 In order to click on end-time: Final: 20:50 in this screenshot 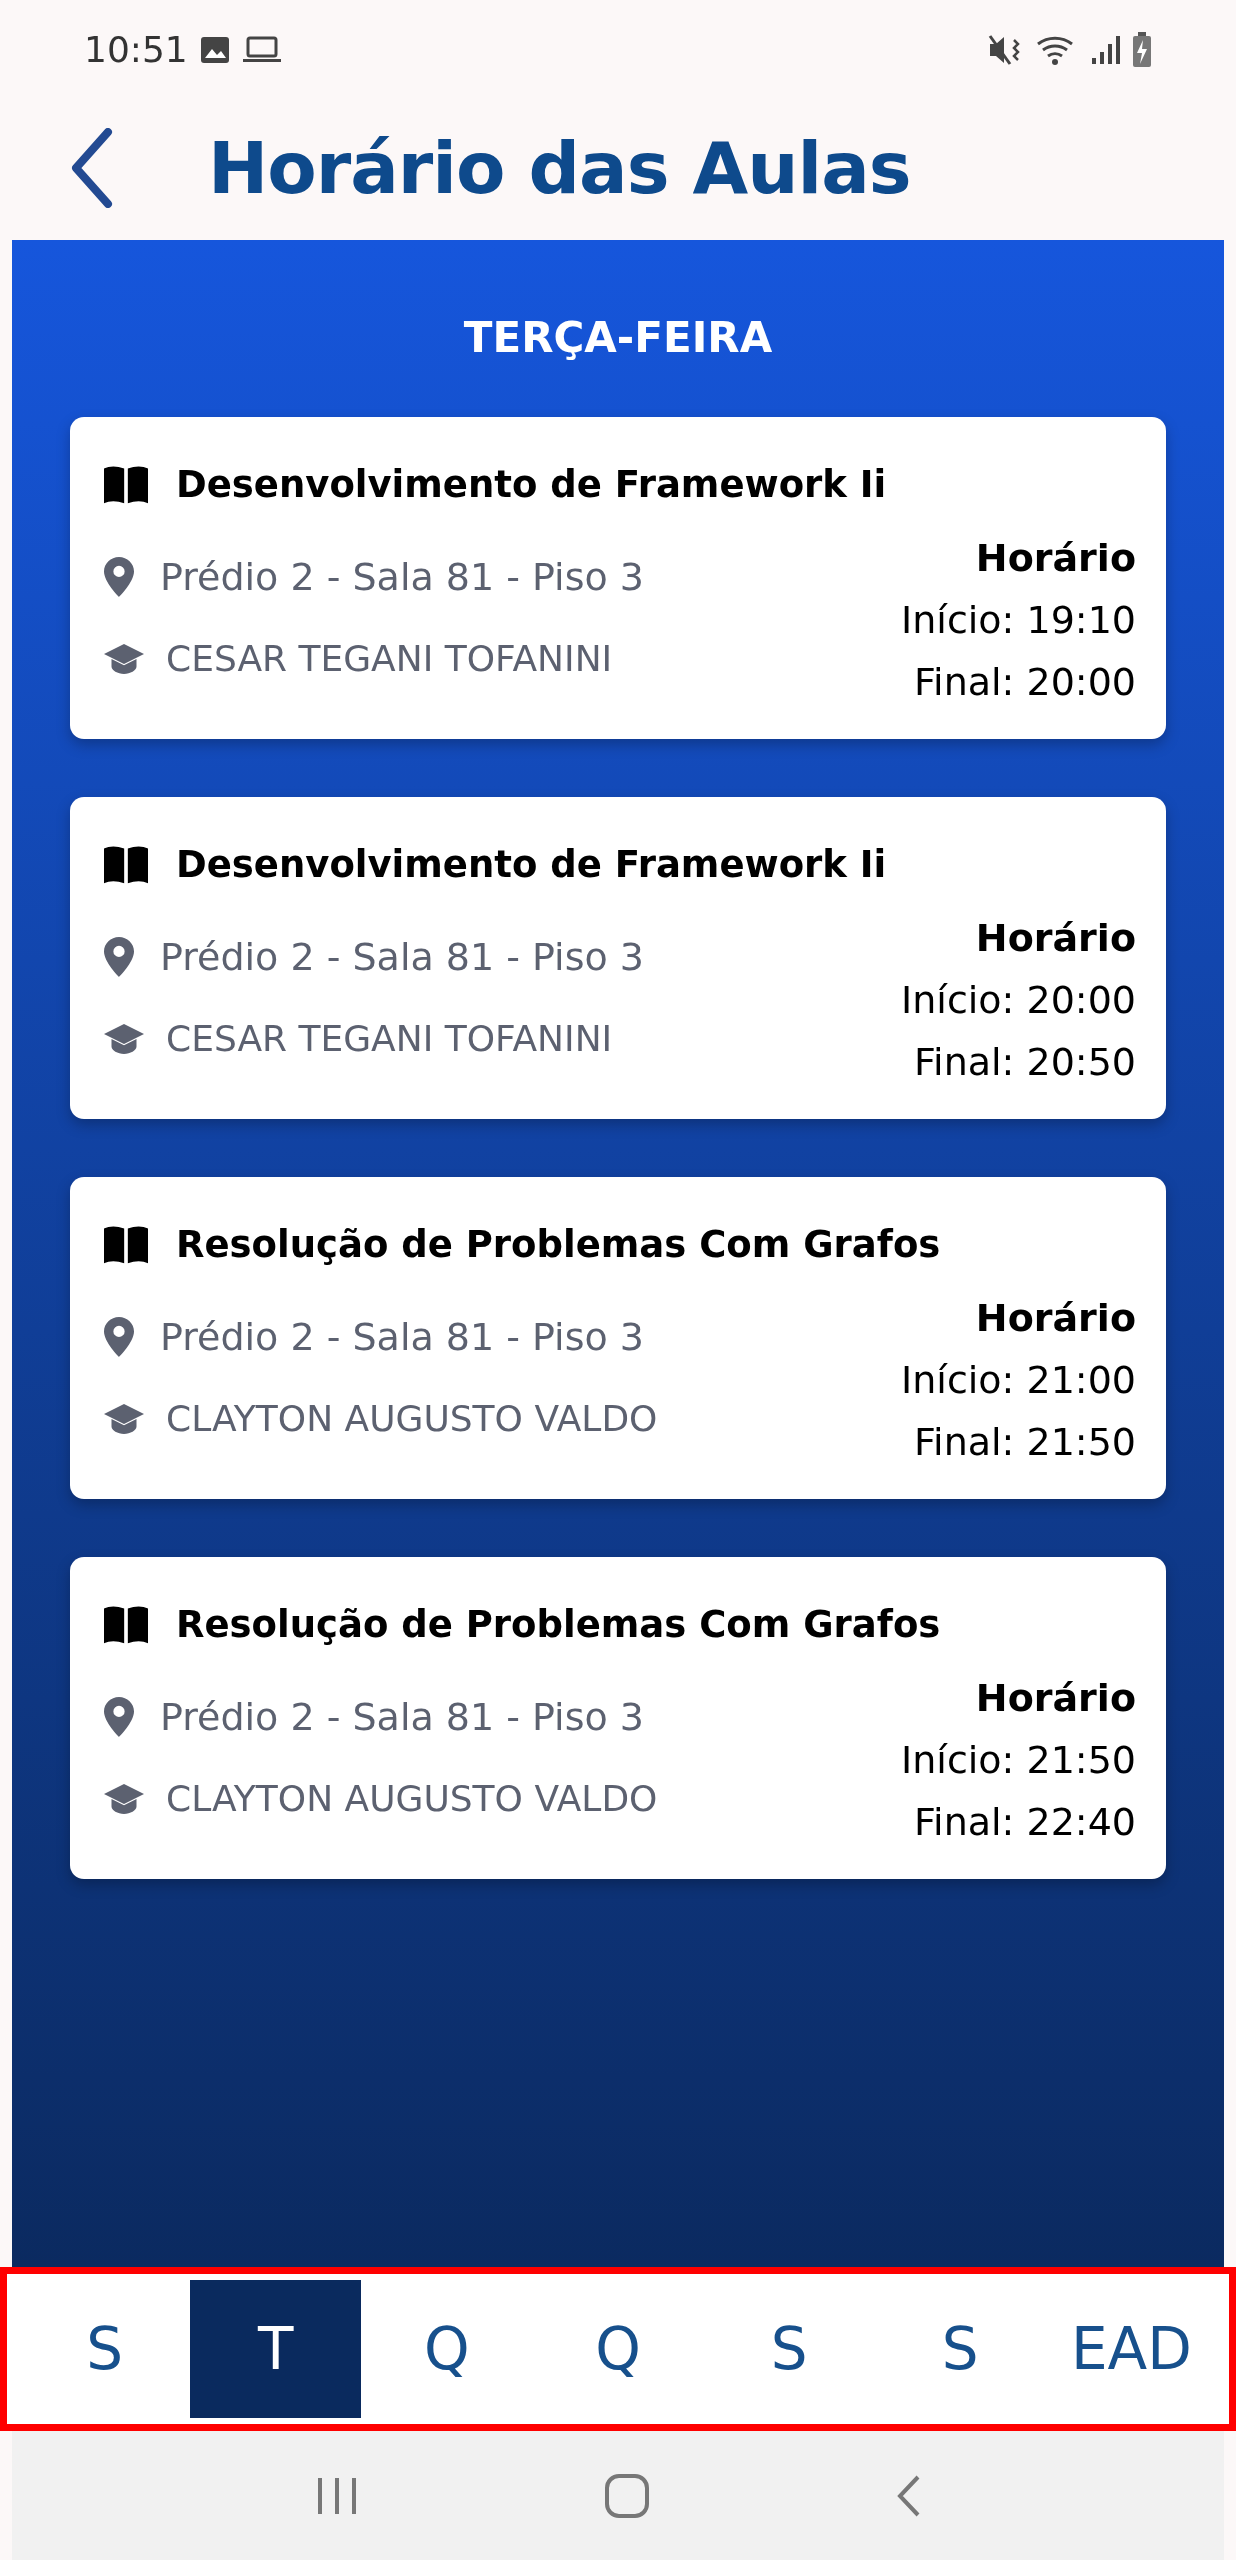, I will do `click(1025, 1062)`.